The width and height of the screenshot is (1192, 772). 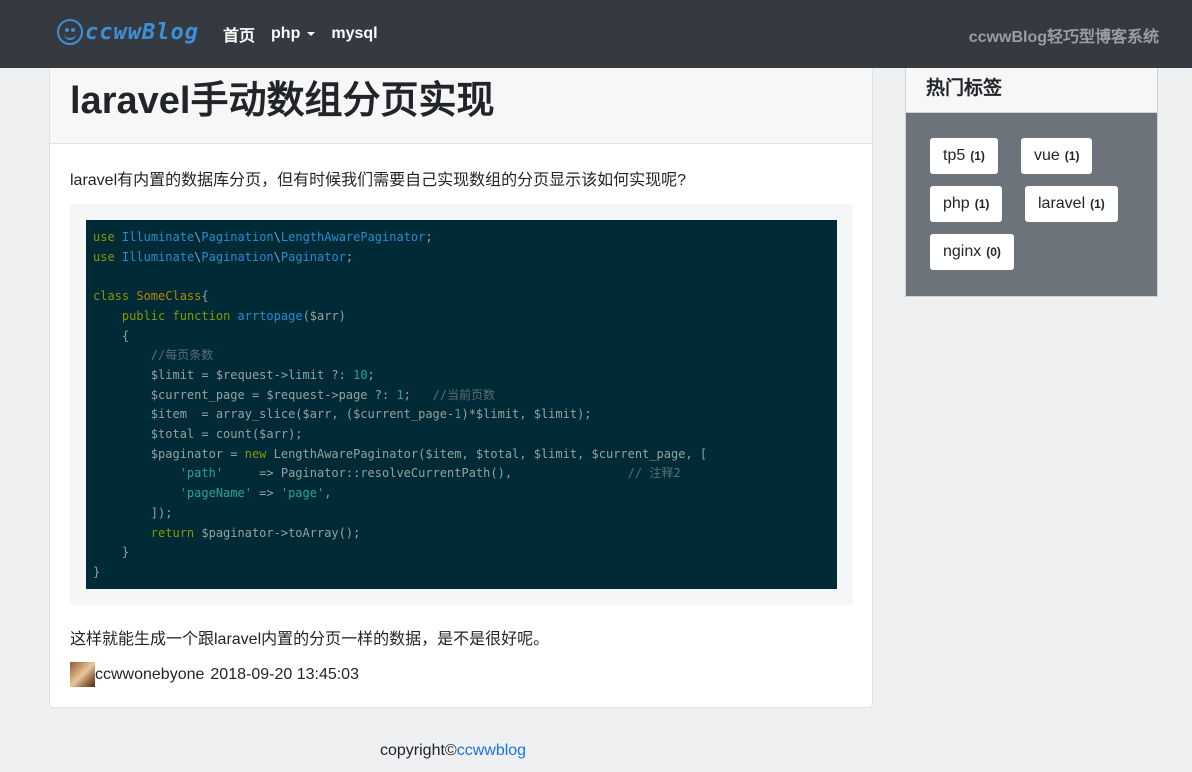 I want to click on nav-links: 首页 php mysql, so click(x=300, y=34).